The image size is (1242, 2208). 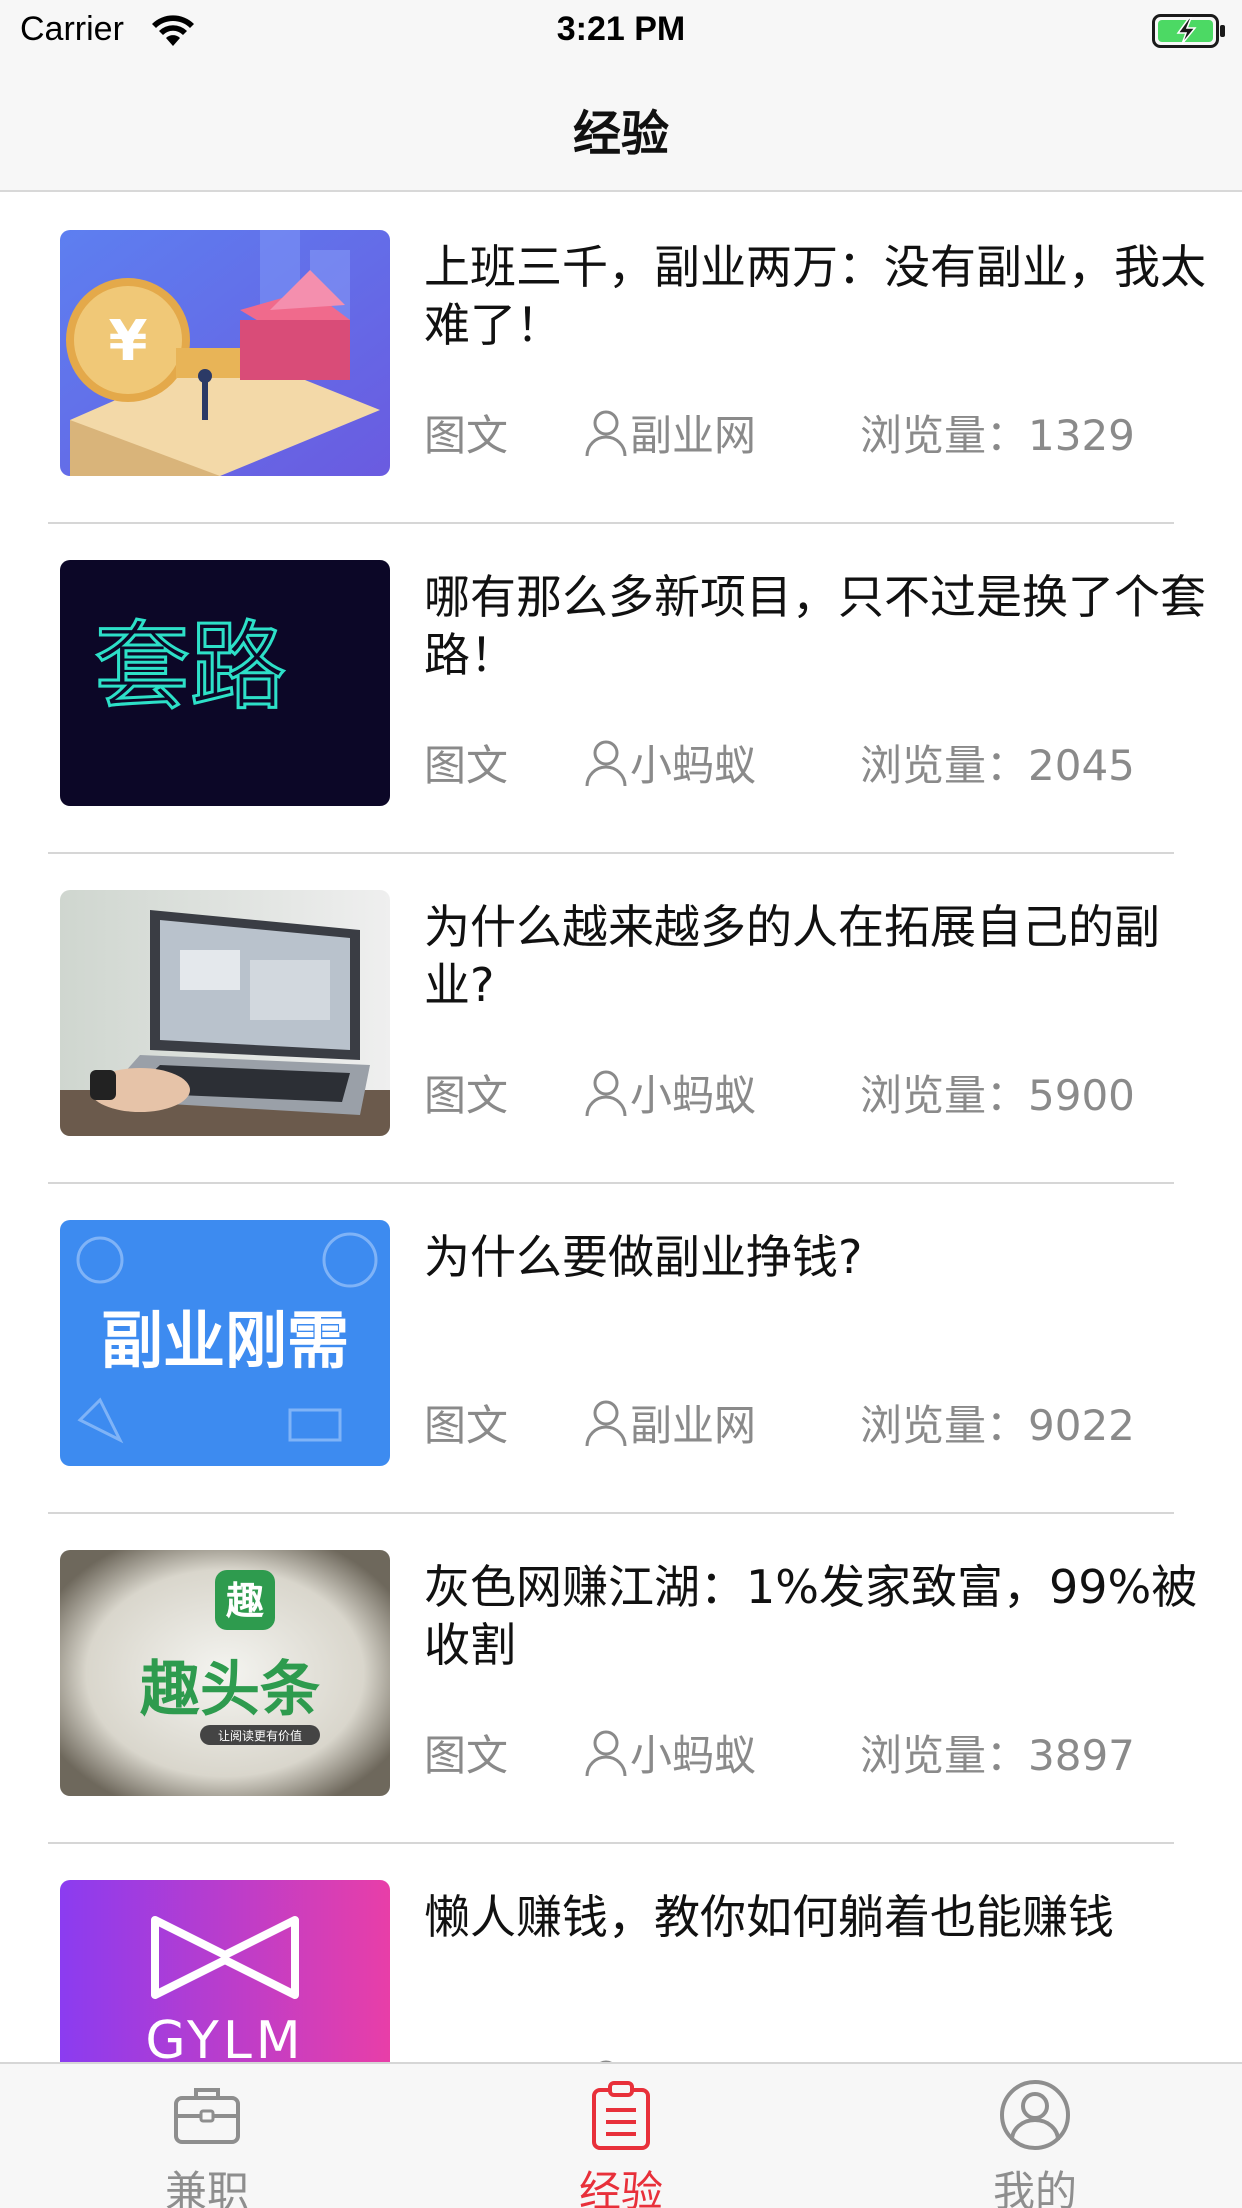 I want to click on article-thumbnail: GYLM, so click(x=225, y=1971).